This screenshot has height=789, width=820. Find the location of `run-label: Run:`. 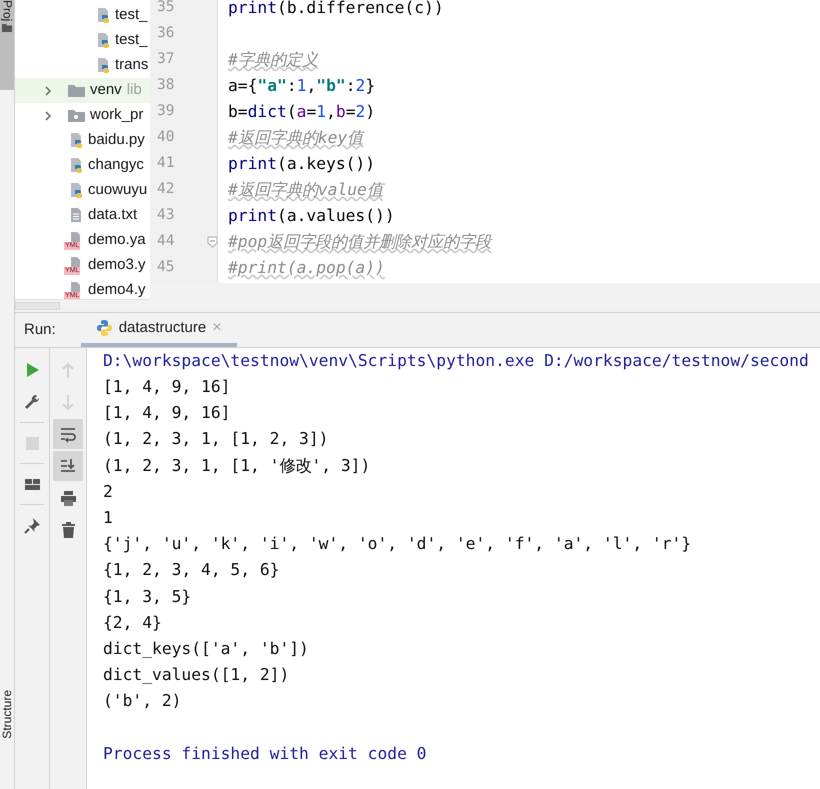

run-label: Run: is located at coordinates (40, 330).